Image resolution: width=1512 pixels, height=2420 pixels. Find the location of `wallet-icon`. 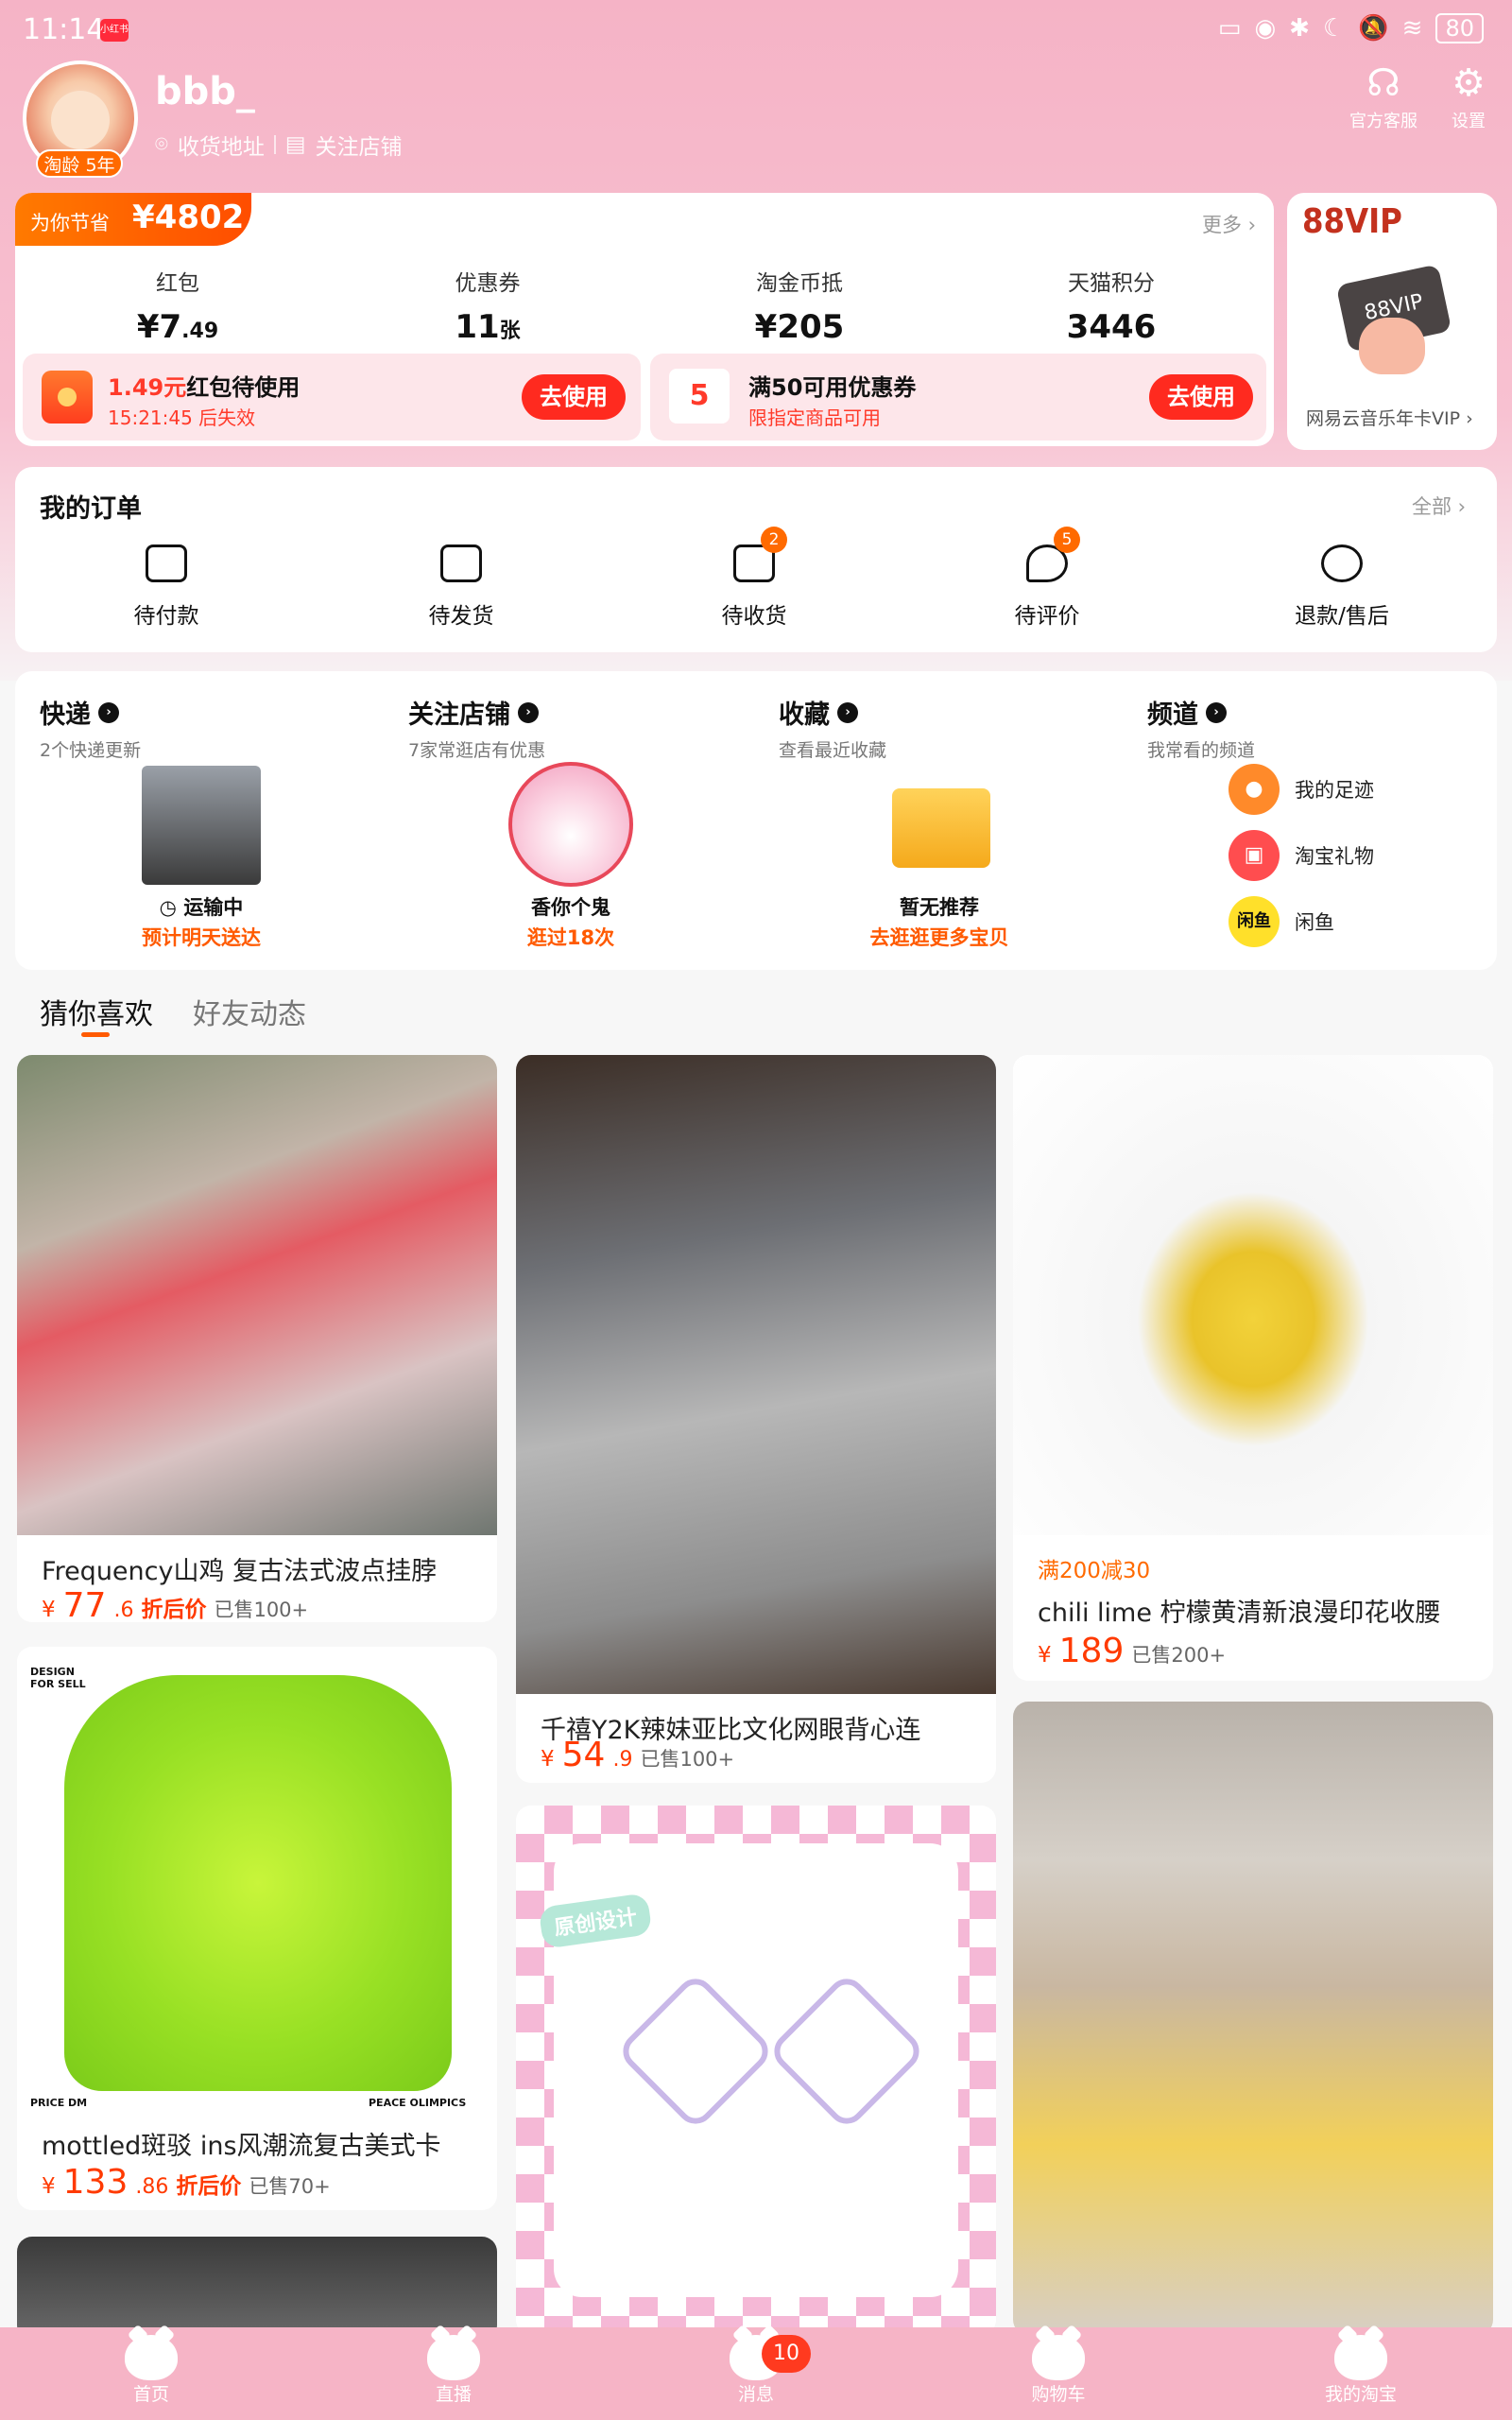

wallet-icon is located at coordinates (166, 563).